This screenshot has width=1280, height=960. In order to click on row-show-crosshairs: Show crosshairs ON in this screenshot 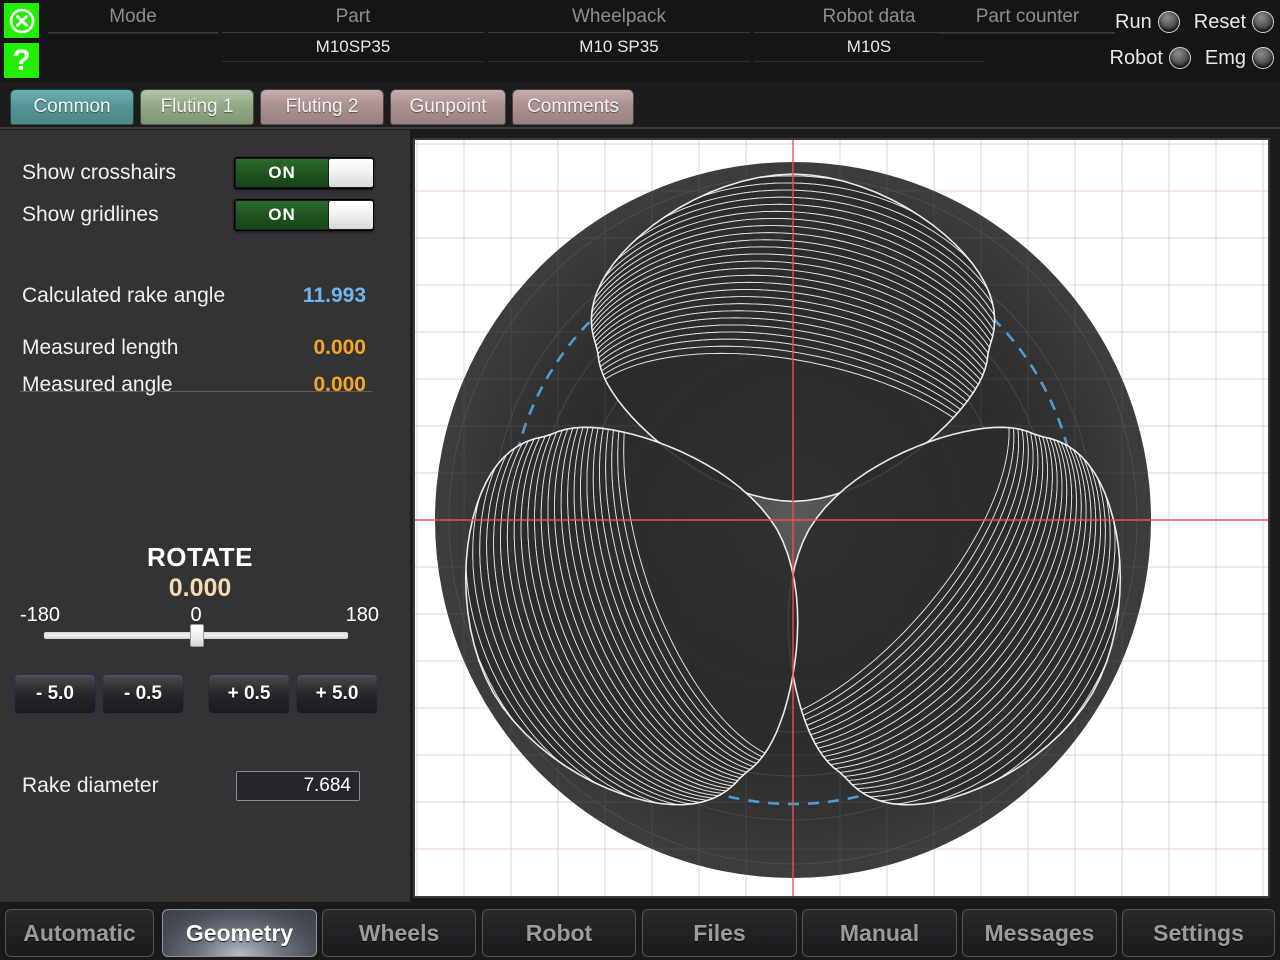, I will do `click(198, 173)`.